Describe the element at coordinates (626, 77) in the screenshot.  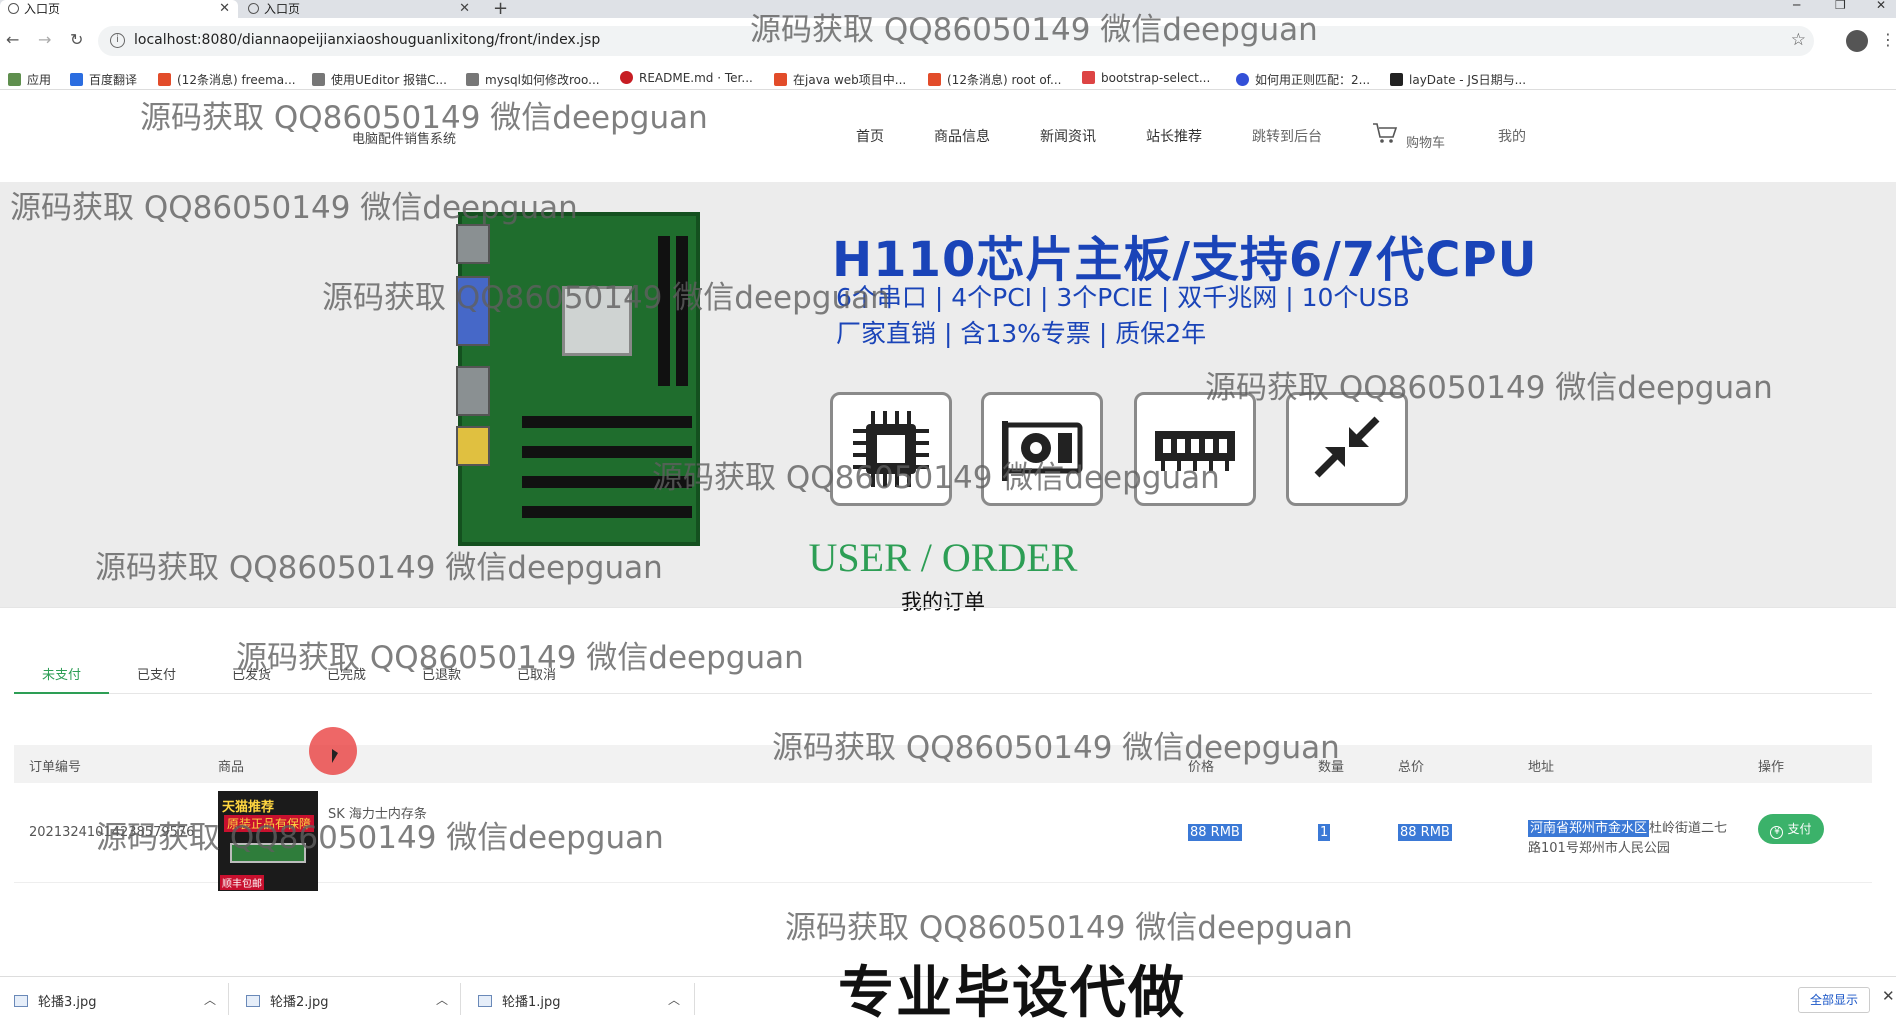
I see `gitee-icon` at that location.